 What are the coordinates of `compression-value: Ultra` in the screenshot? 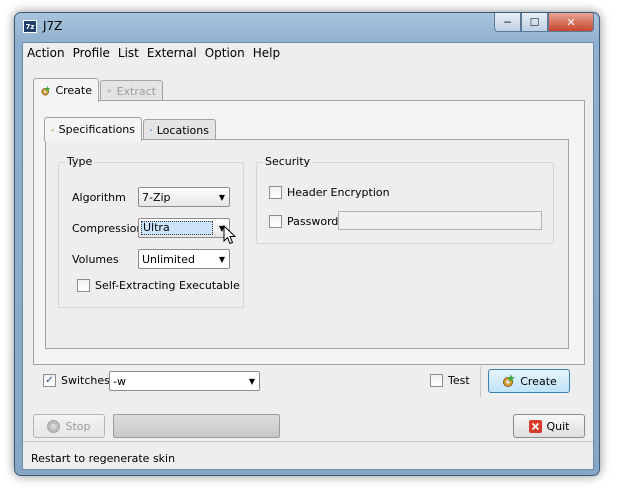 It's located at (177, 228).